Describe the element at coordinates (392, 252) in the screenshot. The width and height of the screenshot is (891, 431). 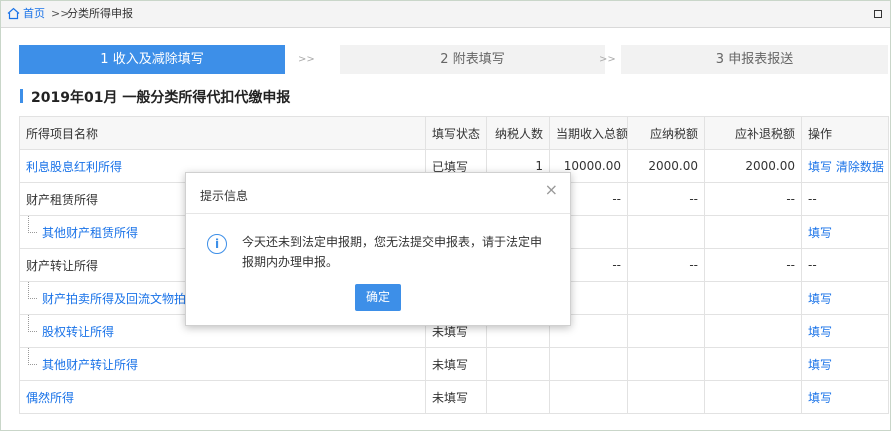
I see `dialog-message: 今天还未到法定申报期，您无法提交申报表，请于法定申报期内办理申报。` at that location.